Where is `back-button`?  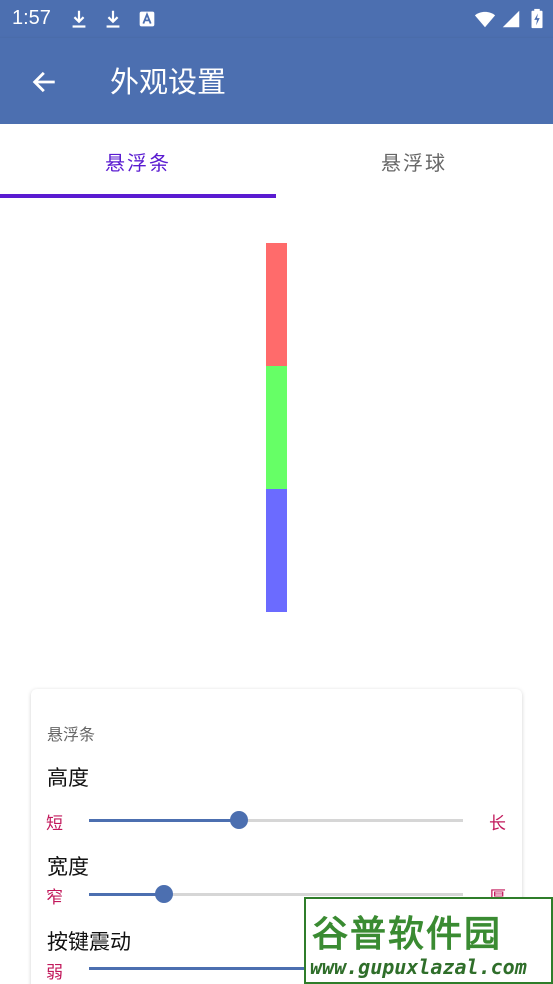
back-button is located at coordinates (44, 82).